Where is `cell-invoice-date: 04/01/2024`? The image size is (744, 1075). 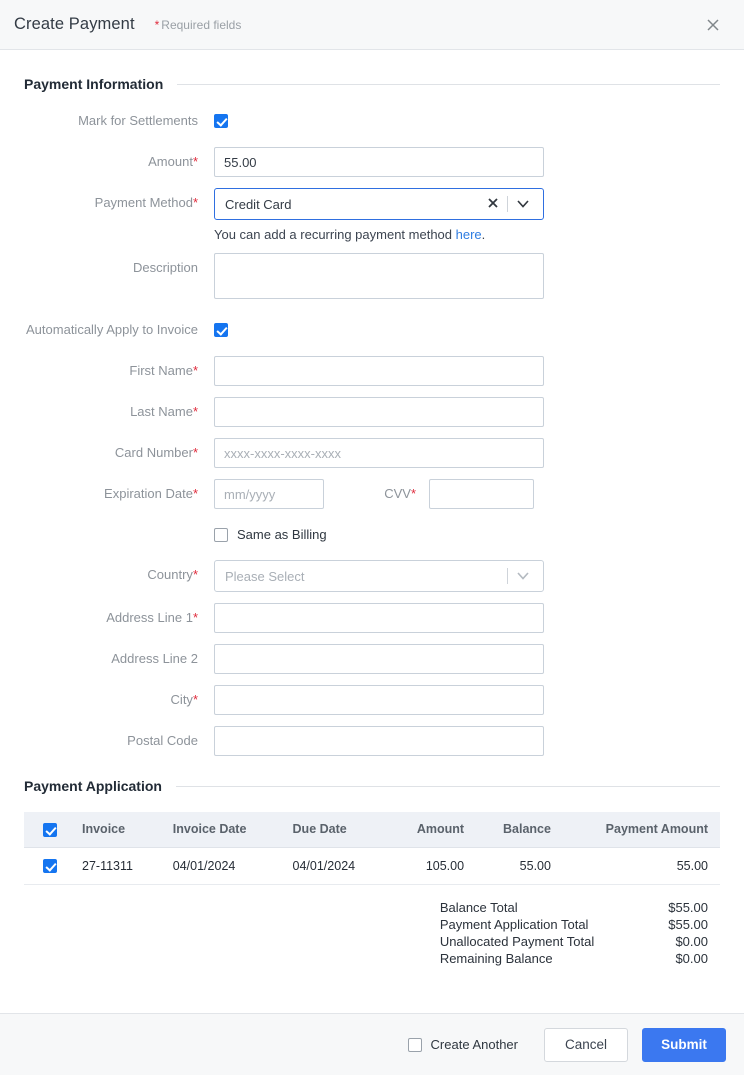
cell-invoice-date: 04/01/2024 is located at coordinates (222, 866).